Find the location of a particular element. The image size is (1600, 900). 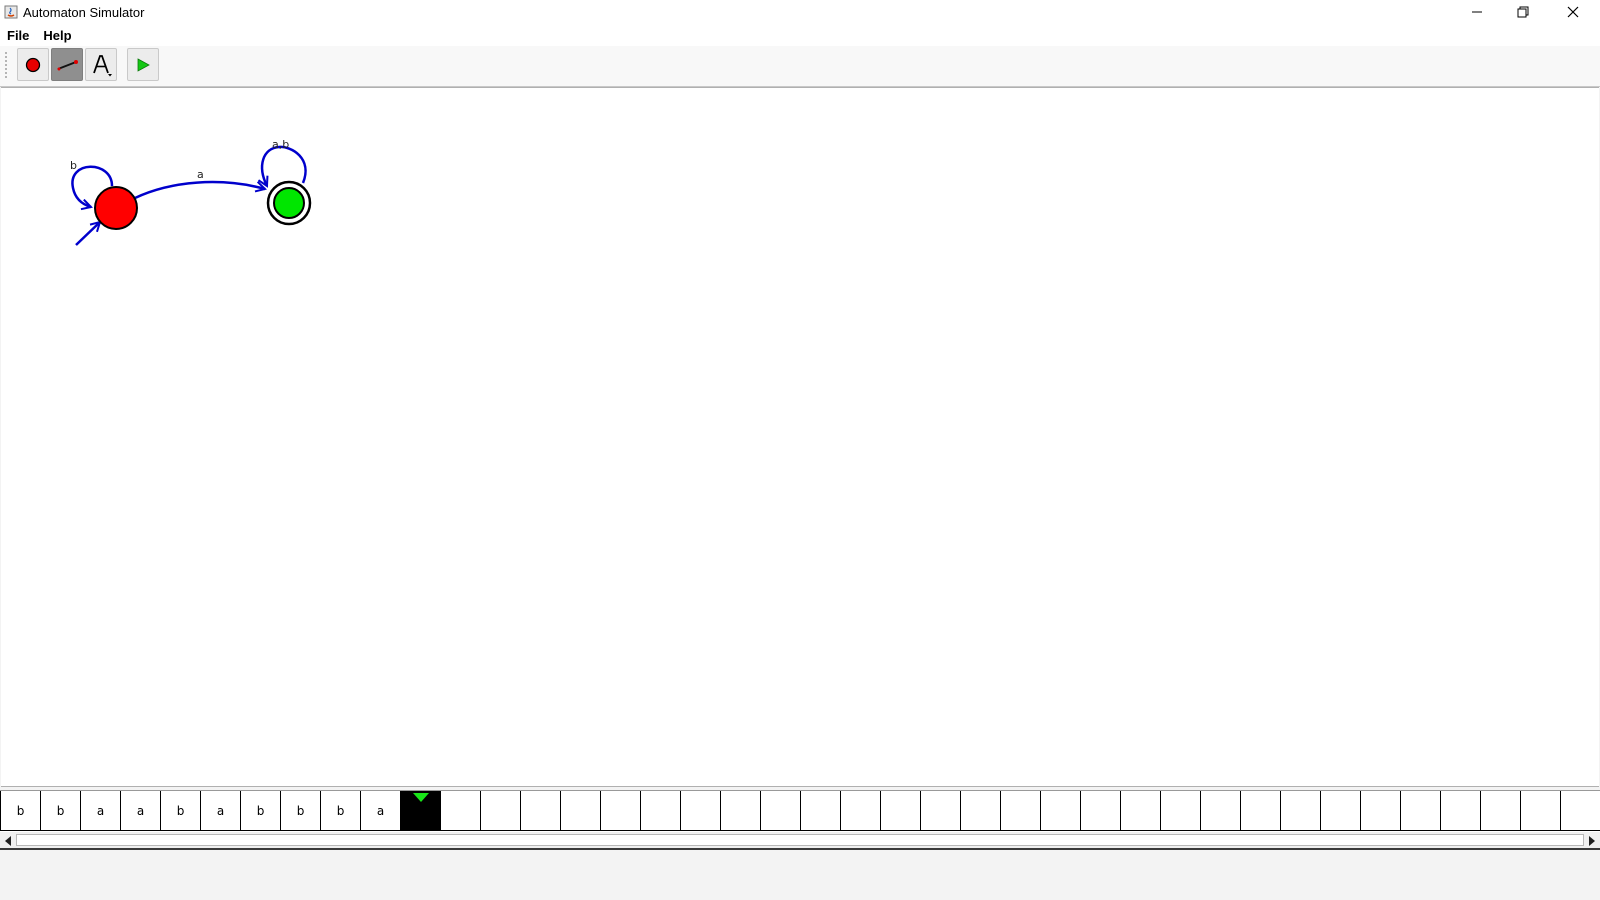

input-tape: bbaababbba is located at coordinates (800, 811).